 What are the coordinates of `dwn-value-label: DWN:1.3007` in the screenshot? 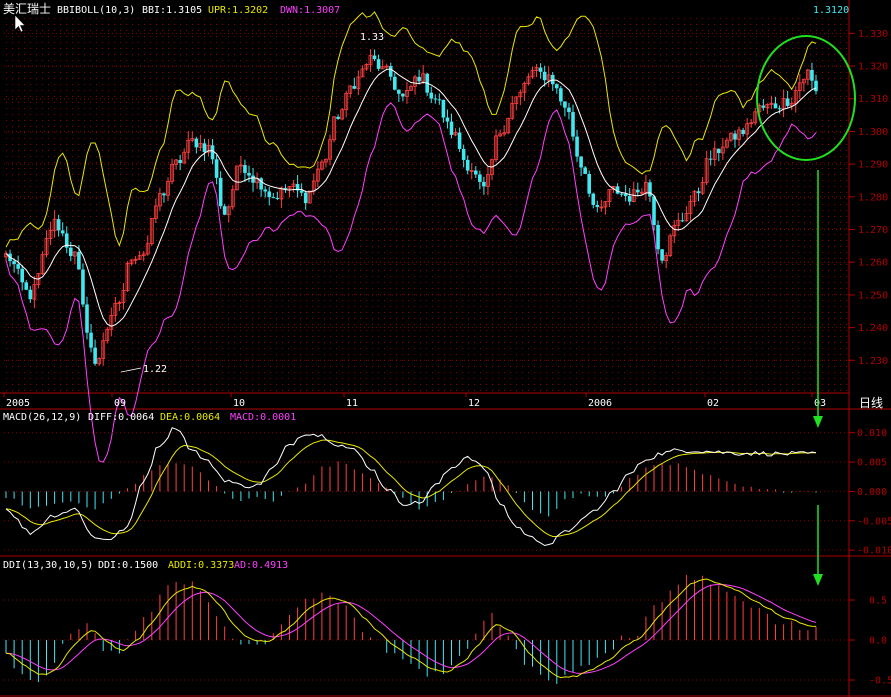 It's located at (310, 10).